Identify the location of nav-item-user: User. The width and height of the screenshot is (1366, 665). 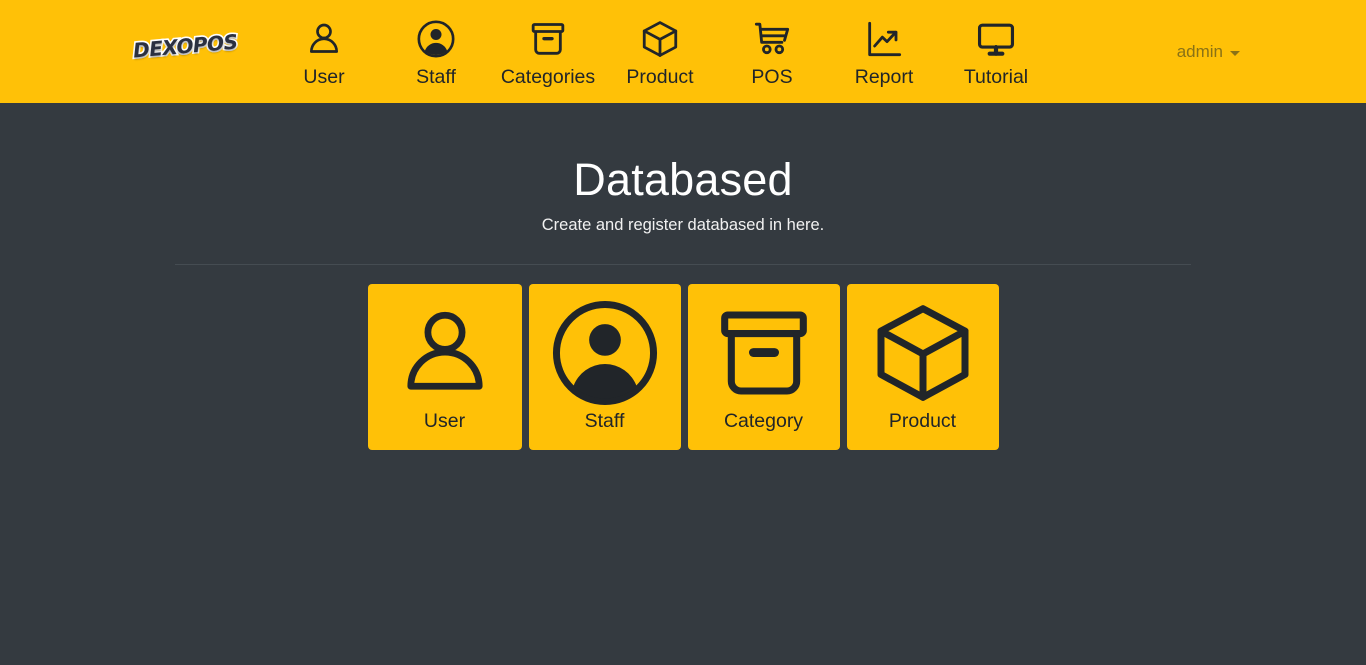
(324, 52).